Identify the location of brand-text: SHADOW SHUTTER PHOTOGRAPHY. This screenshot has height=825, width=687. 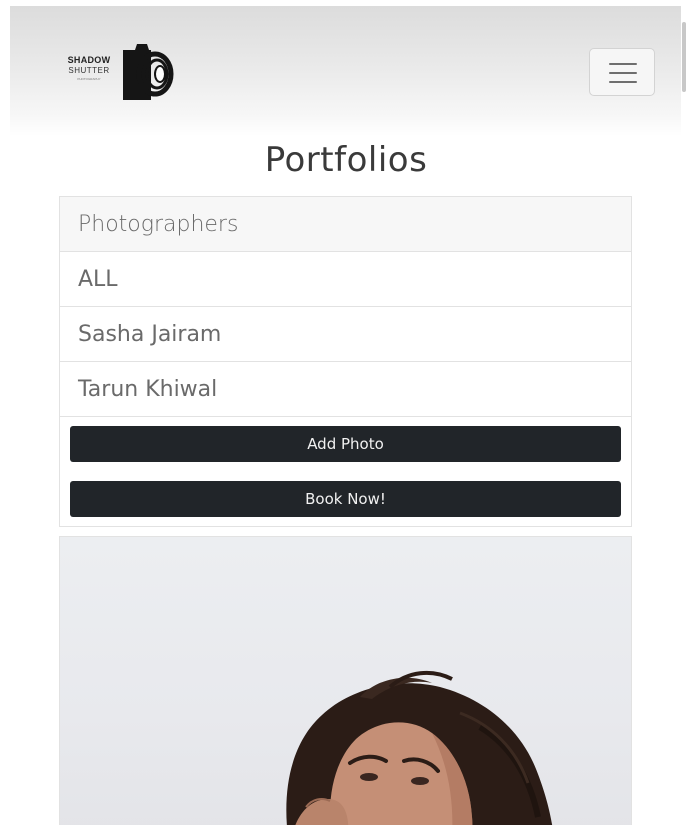
(89, 68).